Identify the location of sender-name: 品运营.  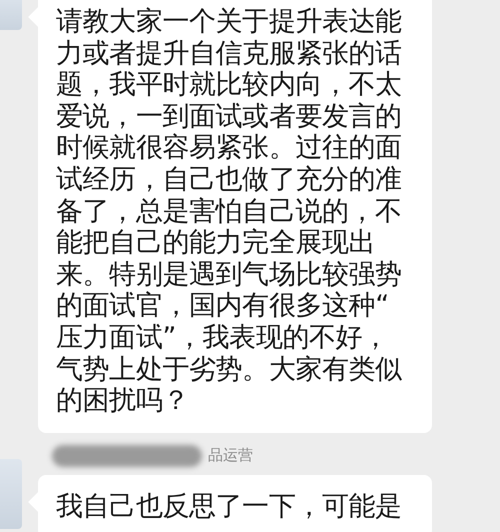
(230, 456).